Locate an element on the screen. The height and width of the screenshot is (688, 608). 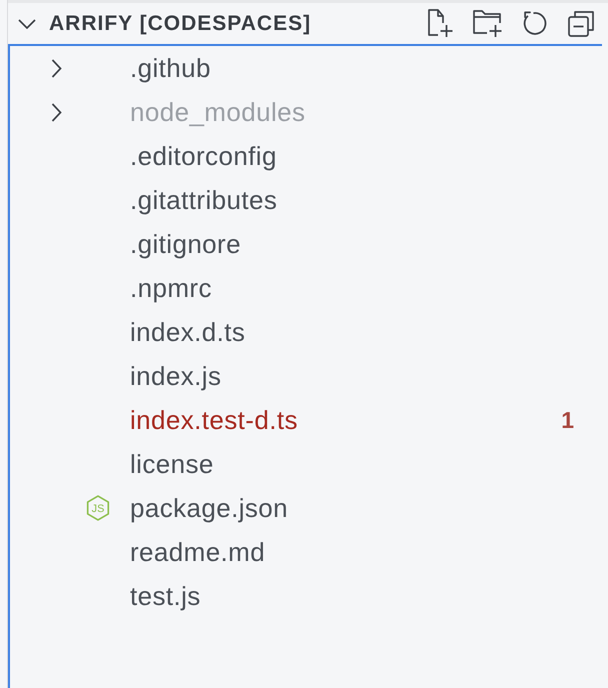
file-name: .editorconfig is located at coordinates (203, 156).